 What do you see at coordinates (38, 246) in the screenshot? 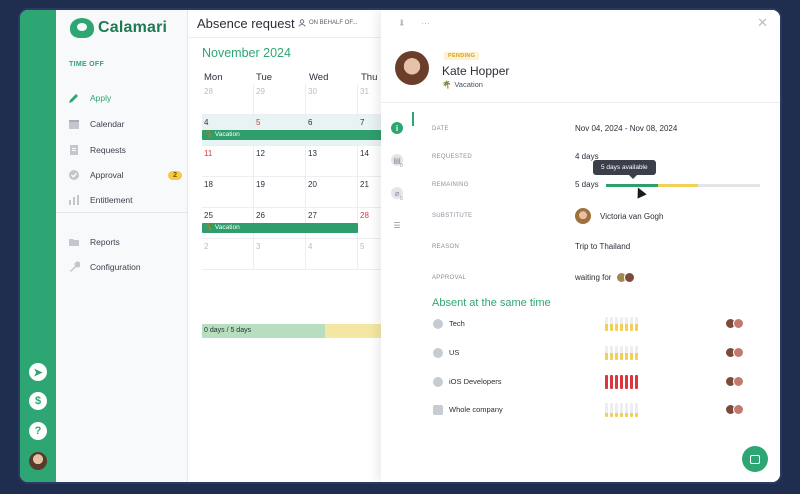
I see `icon-rail: ➤ $ ?` at bounding box center [38, 246].